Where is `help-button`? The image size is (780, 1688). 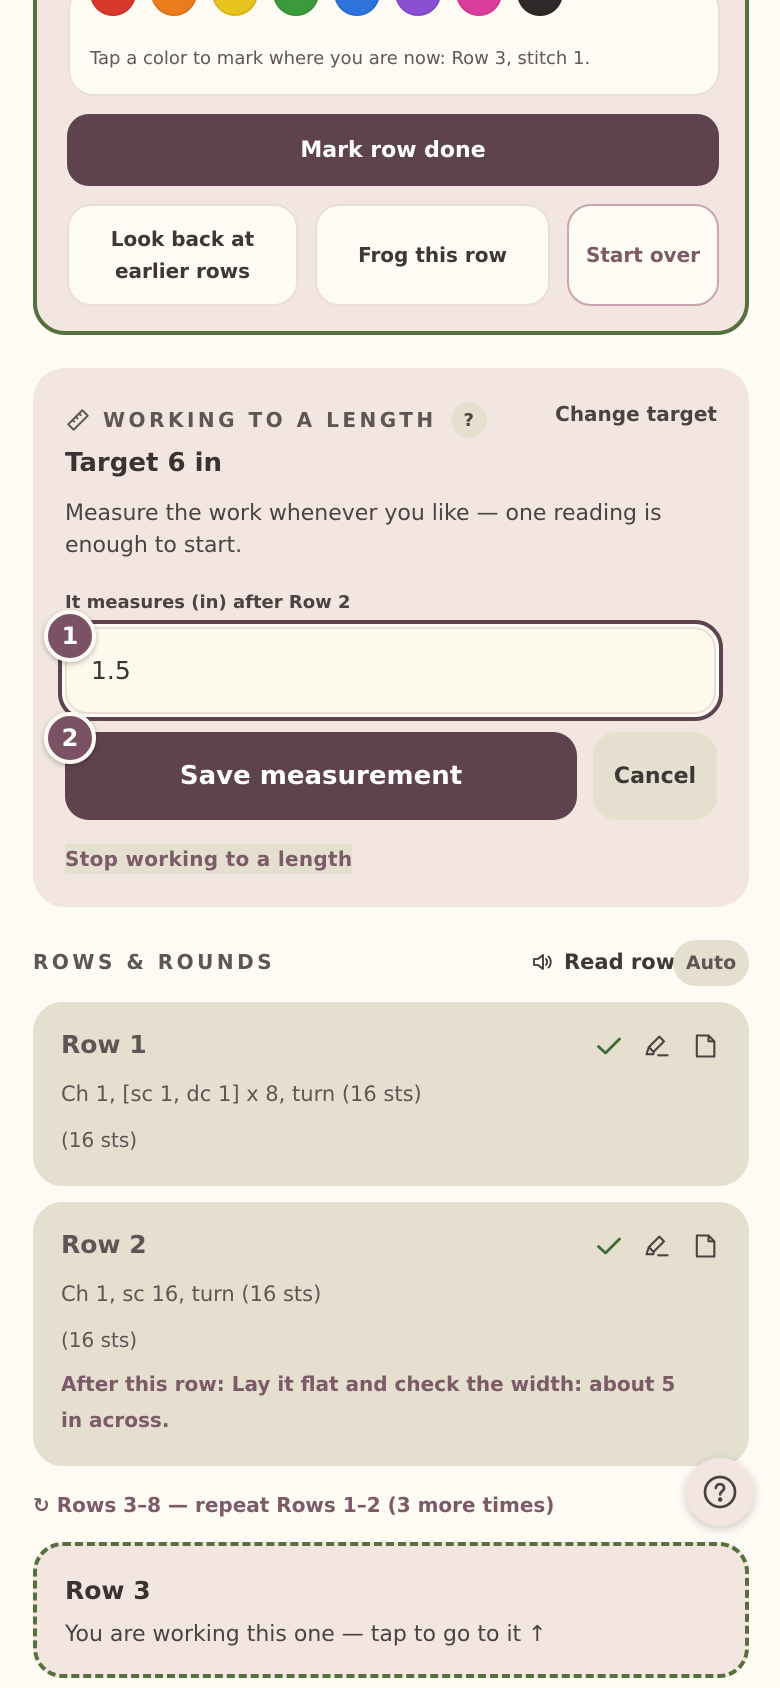
help-button is located at coordinates (720, 1492).